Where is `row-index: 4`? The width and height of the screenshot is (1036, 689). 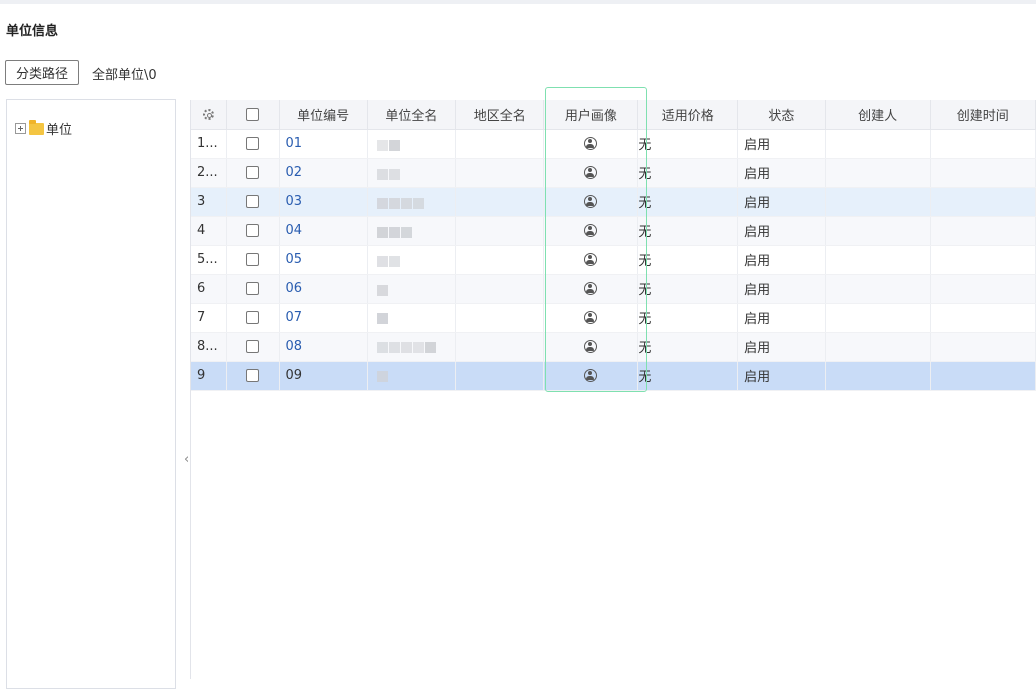 row-index: 4 is located at coordinates (209, 231).